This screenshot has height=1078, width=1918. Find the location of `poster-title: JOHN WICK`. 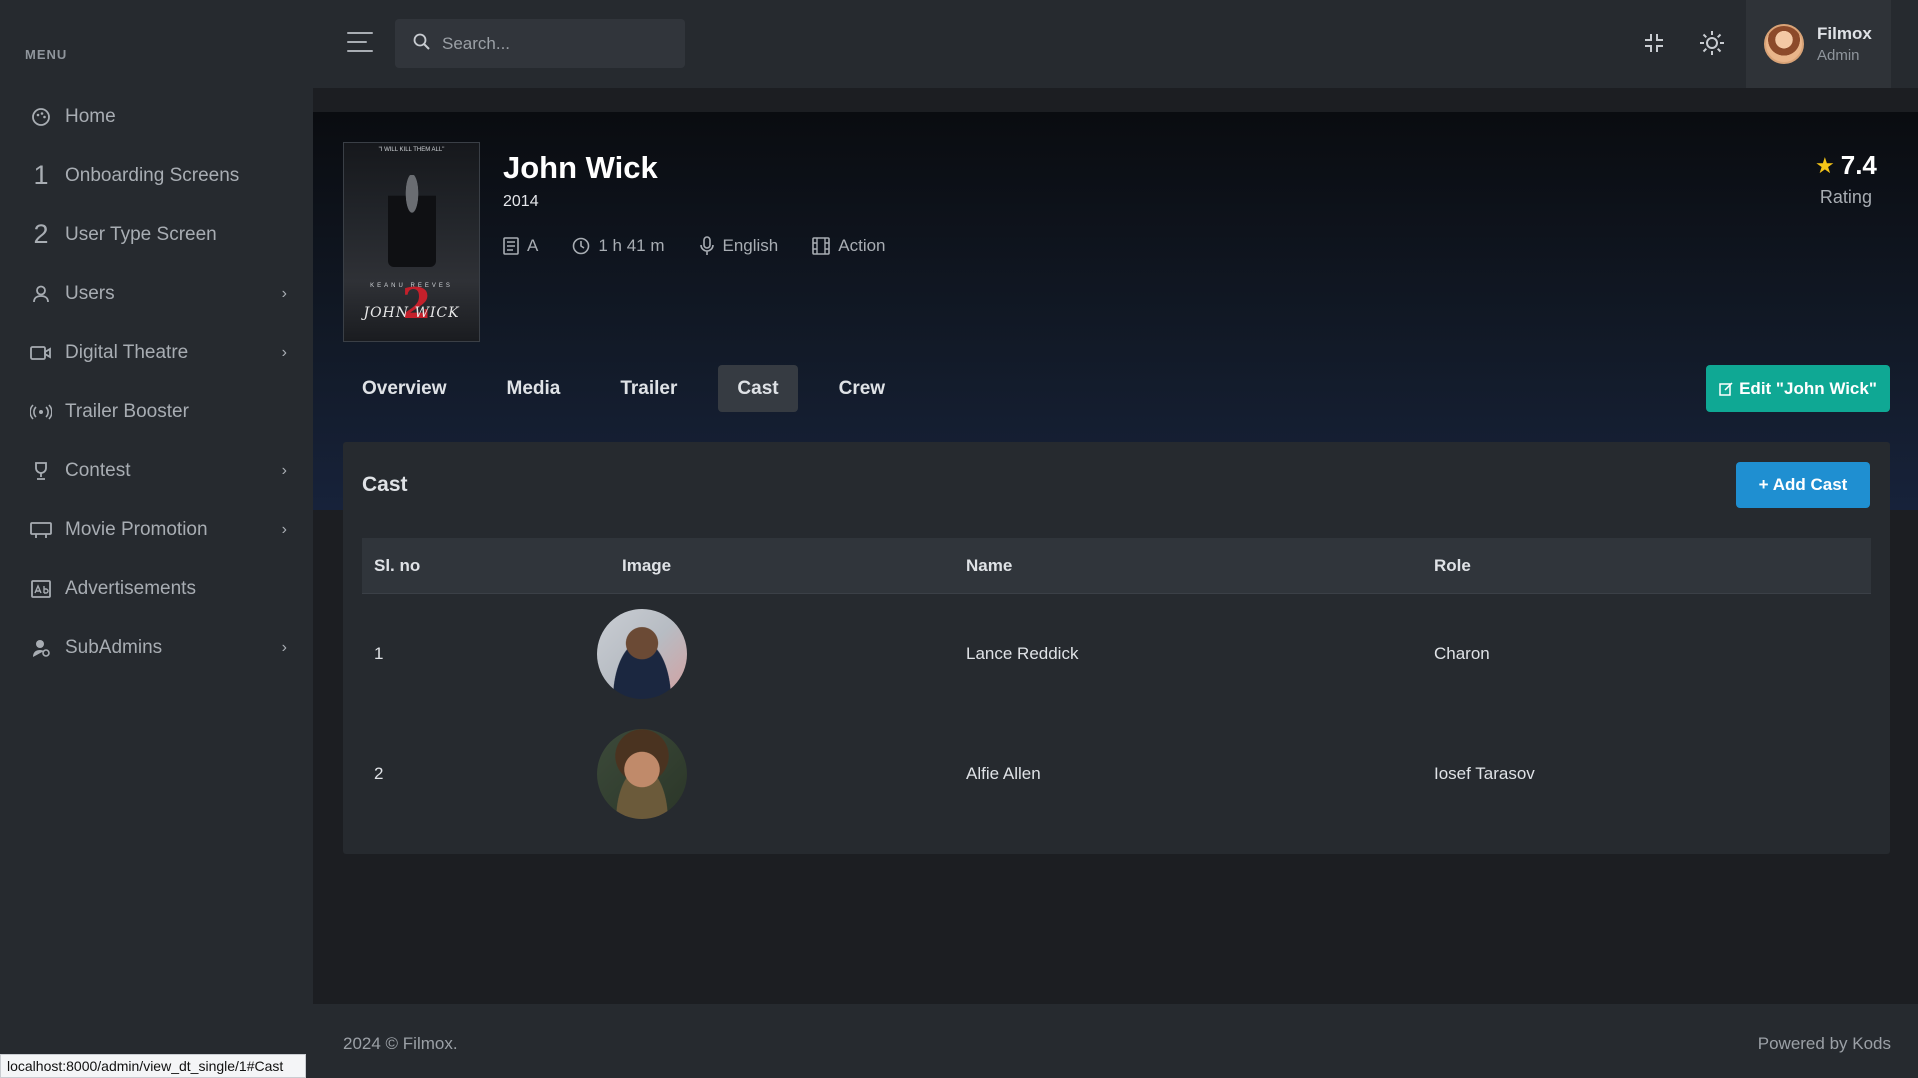

poster-title: JOHN WICK is located at coordinates (411, 313).